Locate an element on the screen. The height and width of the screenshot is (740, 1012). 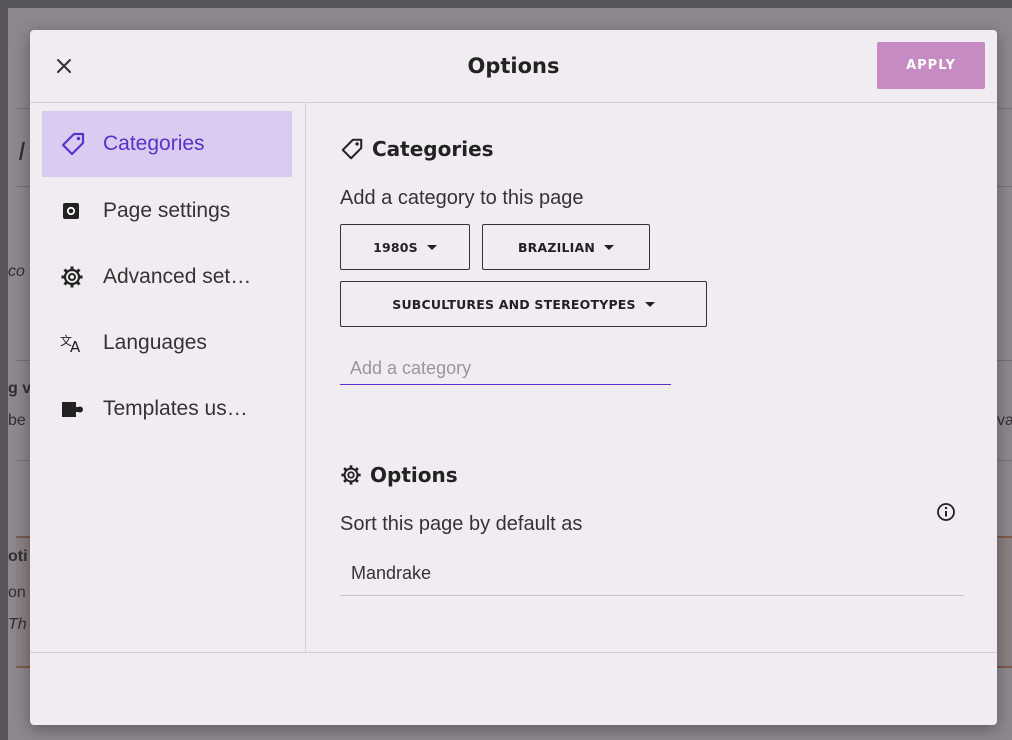
category-chip: BRAZILIAN is located at coordinates (566, 247).